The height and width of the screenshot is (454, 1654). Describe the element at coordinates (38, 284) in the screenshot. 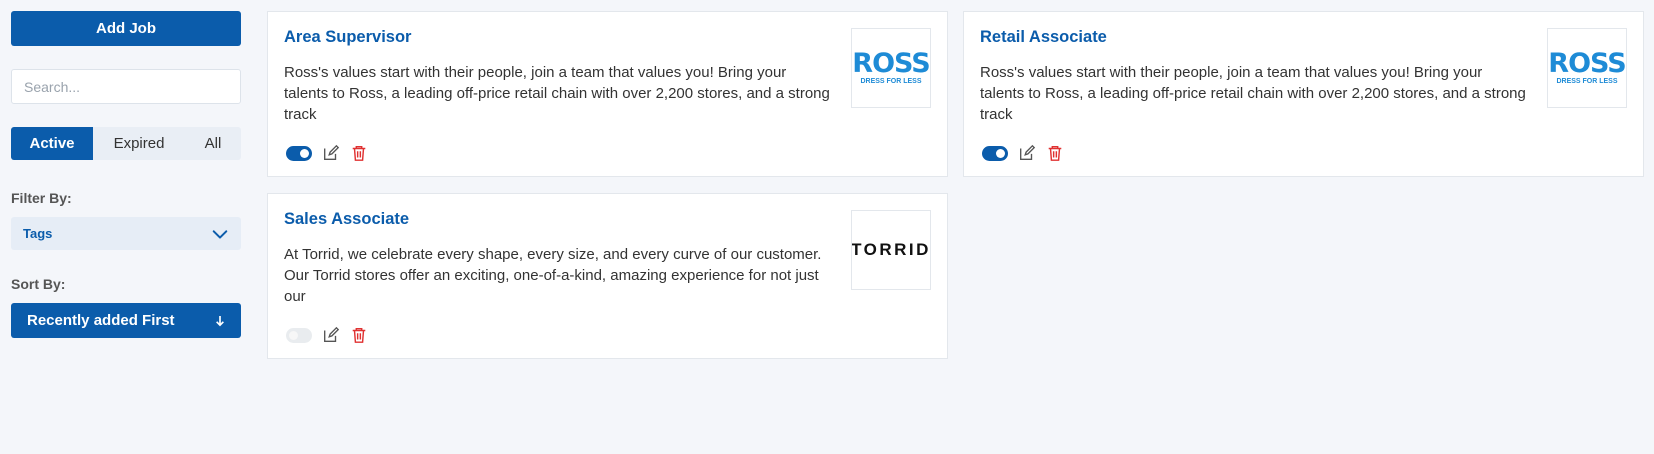

I see `sort-by-label: Sort By:` at that location.